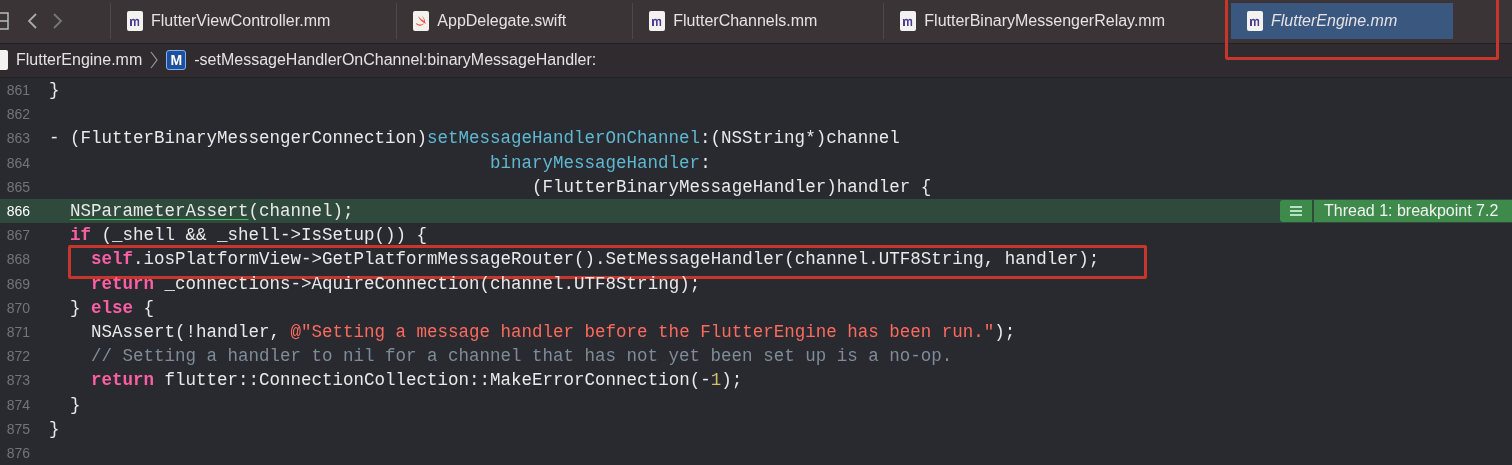 The image size is (1512, 465). I want to click on breakpoint-menu-icon, so click(1296, 211).